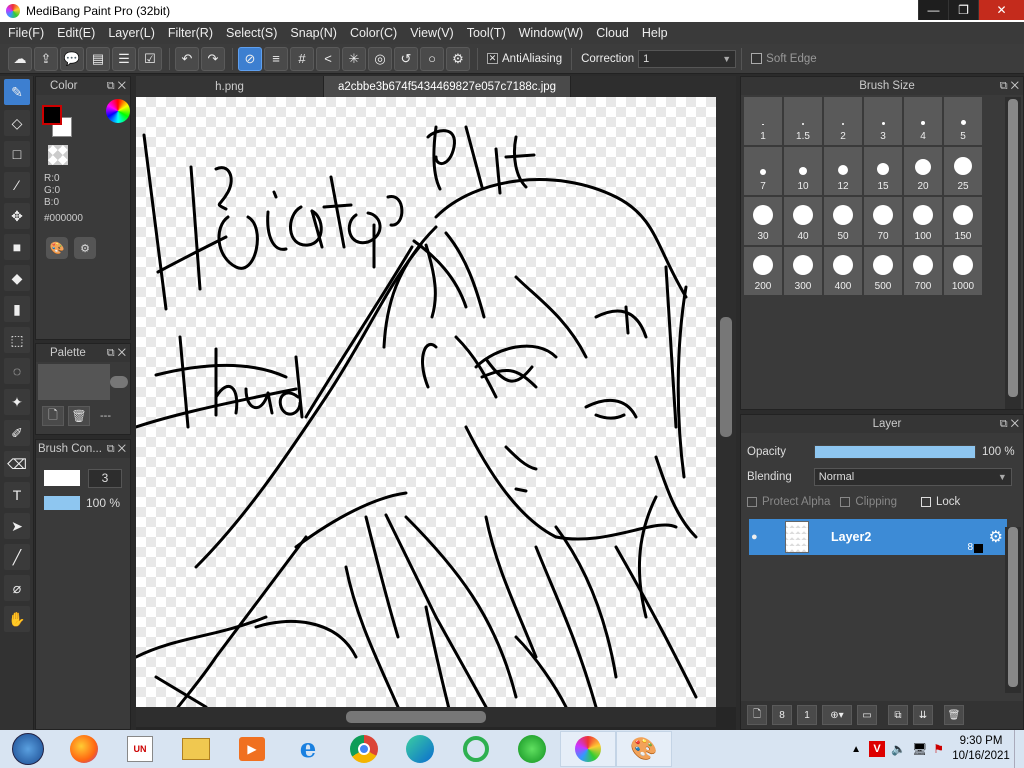 This screenshot has width=1024, height=768. I want to click on operation-tool-icon: ➤, so click(17, 526).